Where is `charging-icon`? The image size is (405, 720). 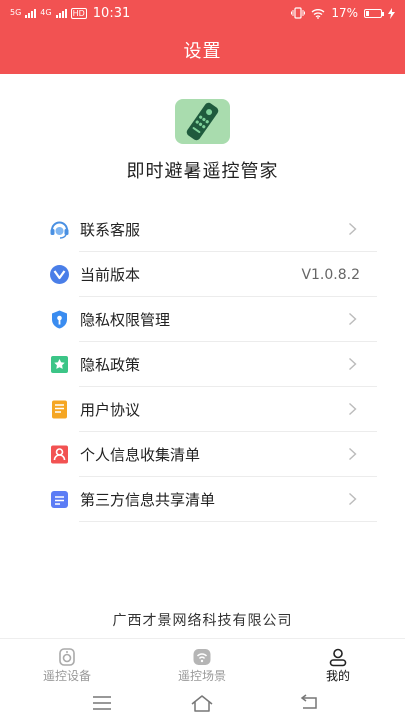 charging-icon is located at coordinates (391, 13).